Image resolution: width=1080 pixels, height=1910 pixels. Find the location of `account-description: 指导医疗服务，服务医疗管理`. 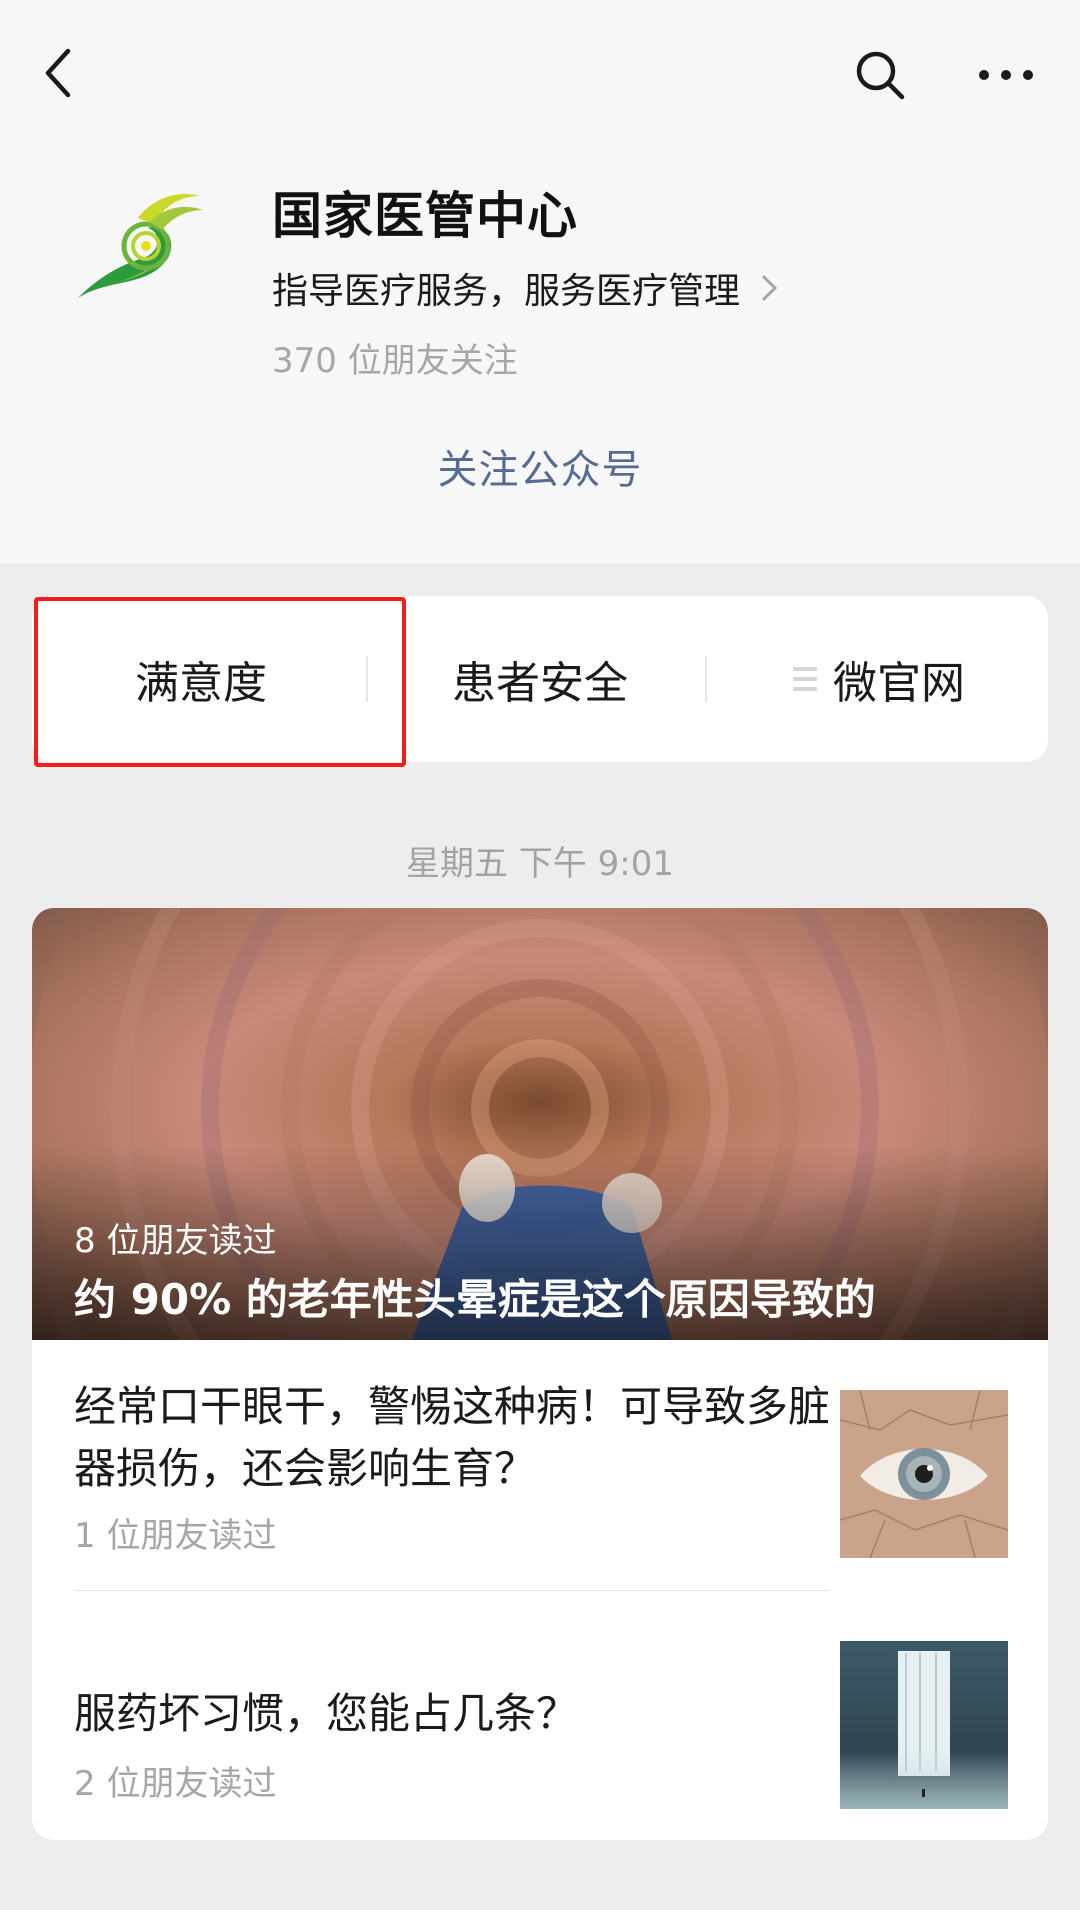

account-description: 指导医疗服务，服务医疗管理 is located at coordinates (506, 291).